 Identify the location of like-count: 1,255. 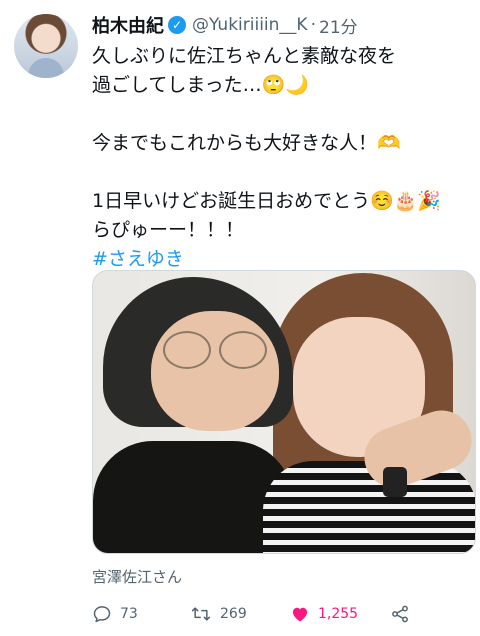
(338, 614).